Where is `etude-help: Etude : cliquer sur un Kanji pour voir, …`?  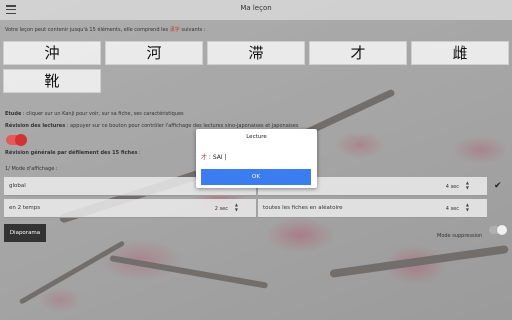
etude-help: Etude : cliquer sur un Kanji pour voir, … is located at coordinates (94, 114).